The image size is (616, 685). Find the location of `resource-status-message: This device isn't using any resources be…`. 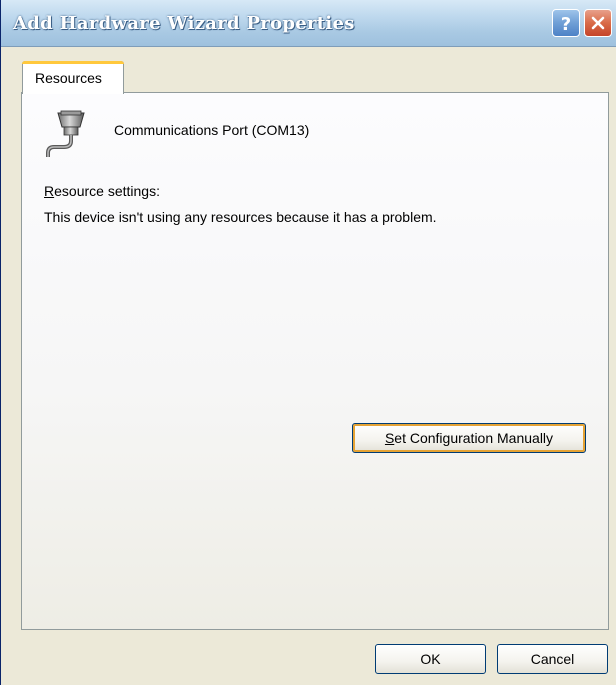

resource-status-message: This device isn't using any resources be… is located at coordinates (240, 217).